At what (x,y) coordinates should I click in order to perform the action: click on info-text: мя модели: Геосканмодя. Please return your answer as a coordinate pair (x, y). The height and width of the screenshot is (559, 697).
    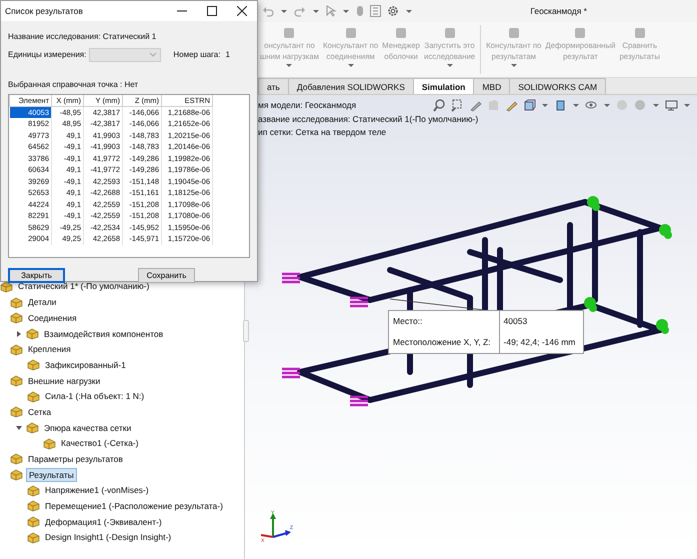
    Looking at the image, I should click on (307, 105).